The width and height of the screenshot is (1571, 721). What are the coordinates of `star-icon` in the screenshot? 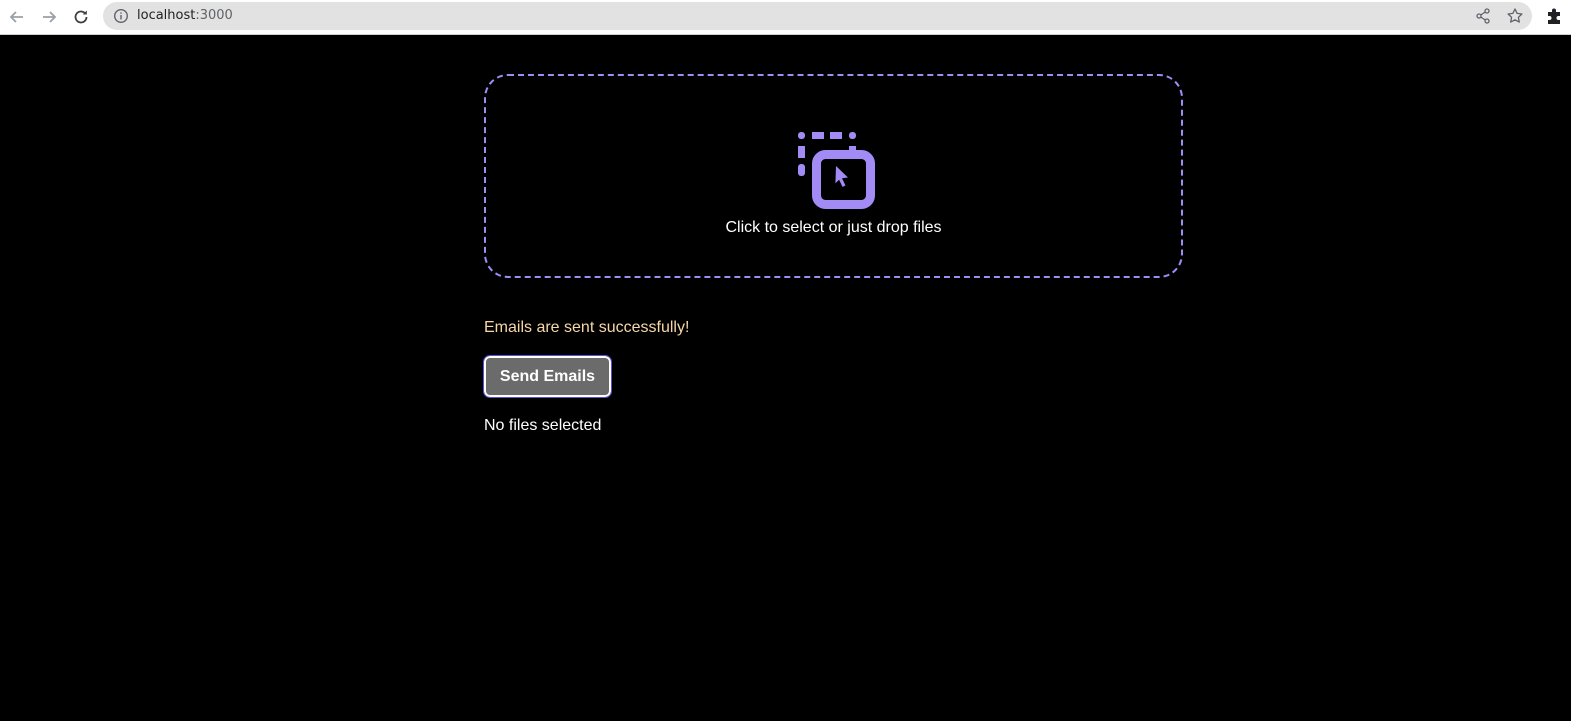 It's located at (1515, 16).